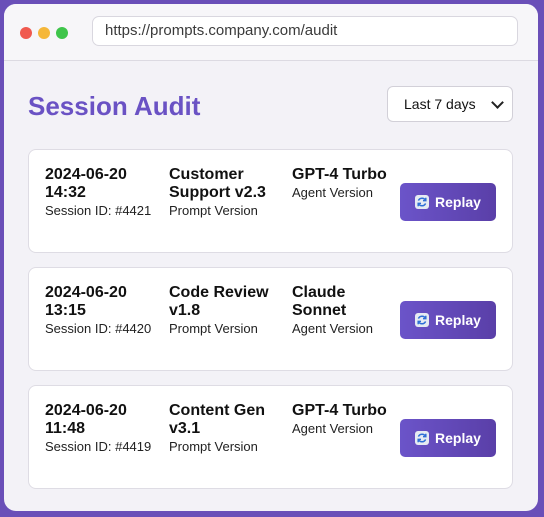  Describe the element at coordinates (98, 446) in the screenshot. I see `session-id: Session ID: #4419` at that location.